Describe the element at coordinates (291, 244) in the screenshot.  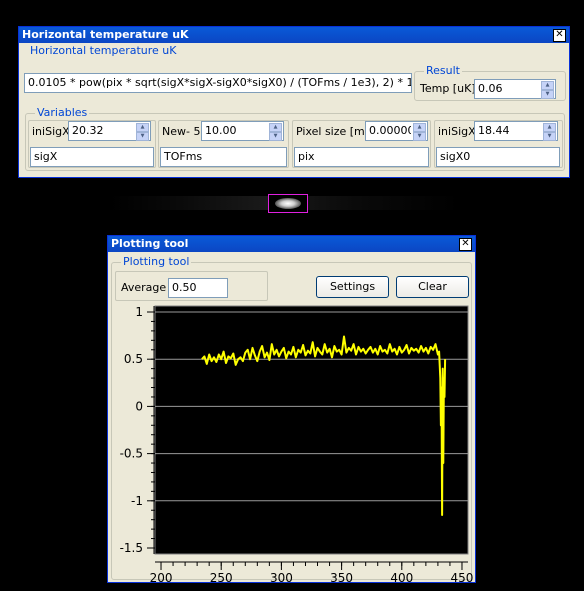
I see `plot-window-titlebar: Plotting tool ✕` at that location.